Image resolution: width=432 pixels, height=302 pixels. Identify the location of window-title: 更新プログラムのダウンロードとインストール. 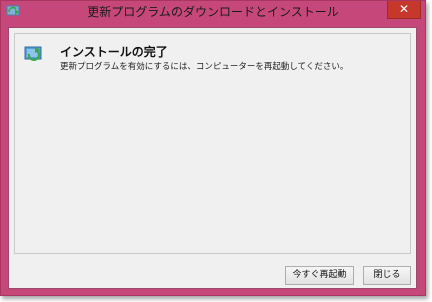
(213, 12).